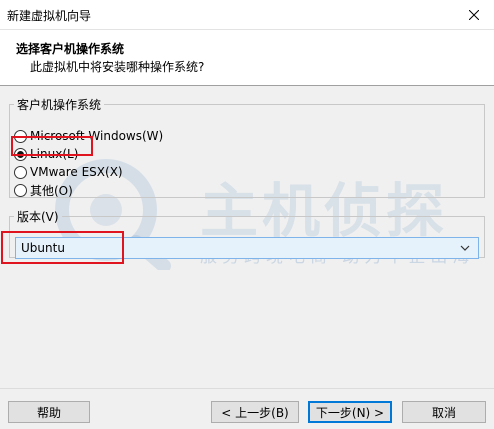 This screenshot has height=429, width=494. Describe the element at coordinates (465, 248) in the screenshot. I see `chevron-down-icon` at that location.